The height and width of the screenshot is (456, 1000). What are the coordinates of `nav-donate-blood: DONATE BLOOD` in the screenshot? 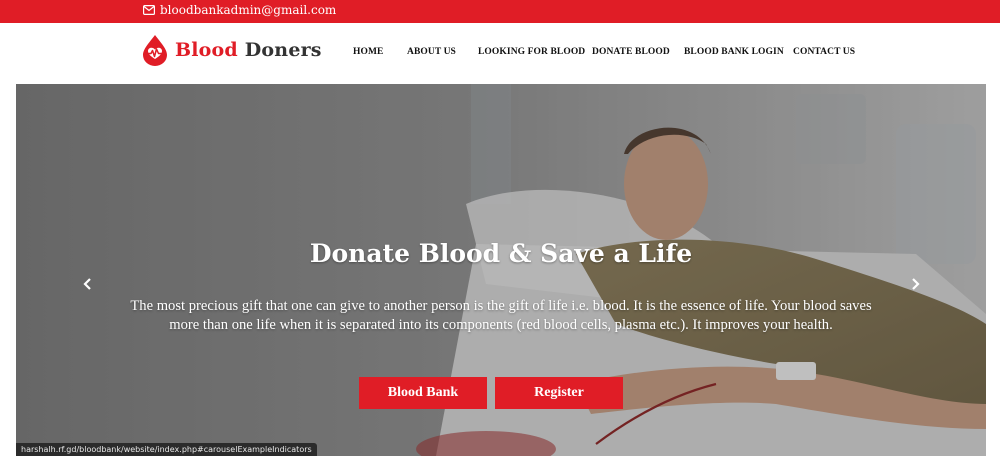 It's located at (631, 52).